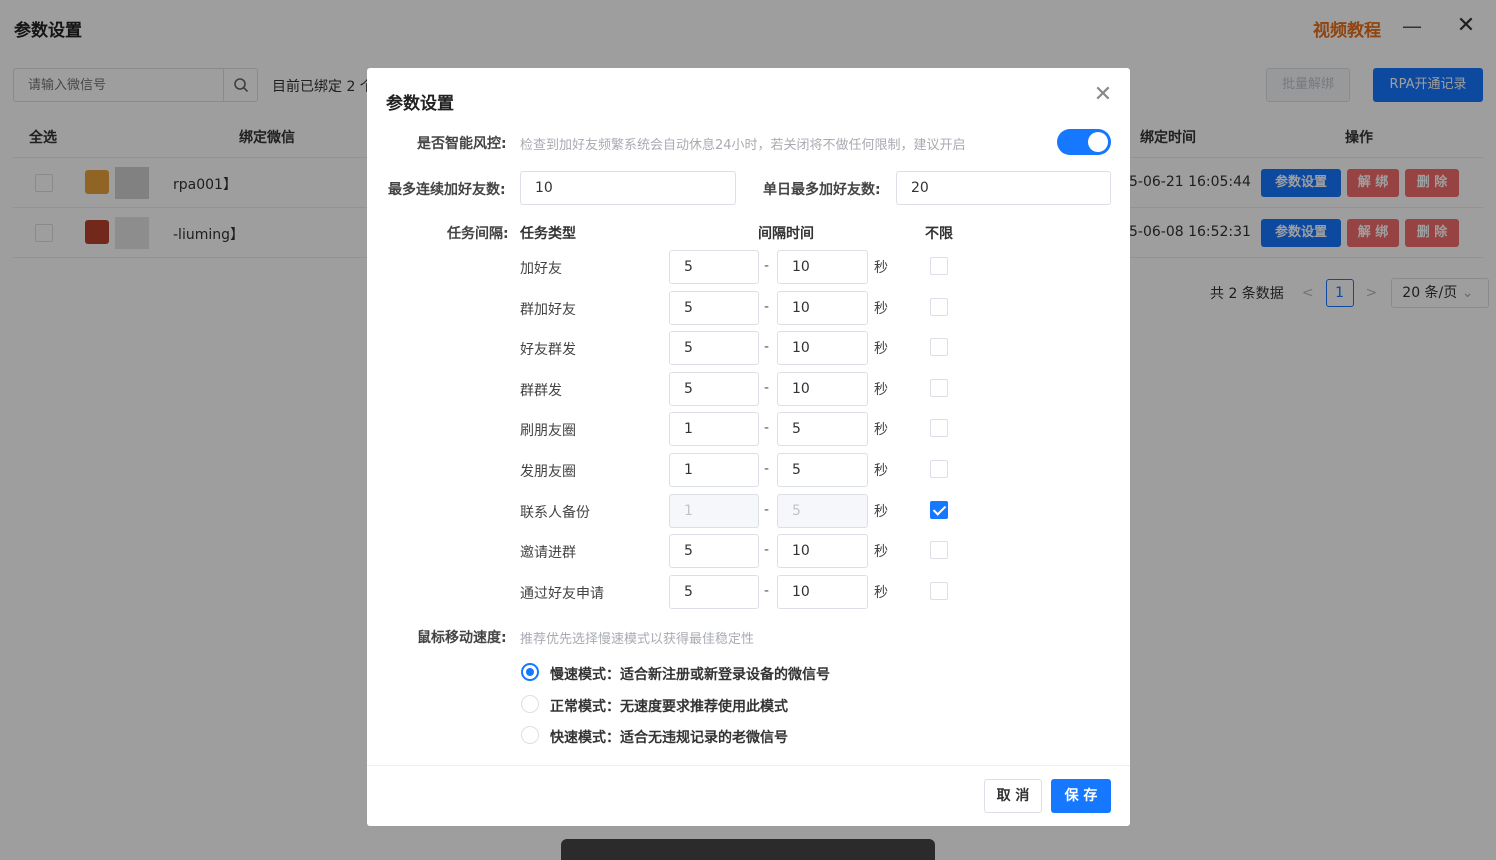 The image size is (1496, 860). I want to click on task-name: 联系人备份, so click(555, 513).